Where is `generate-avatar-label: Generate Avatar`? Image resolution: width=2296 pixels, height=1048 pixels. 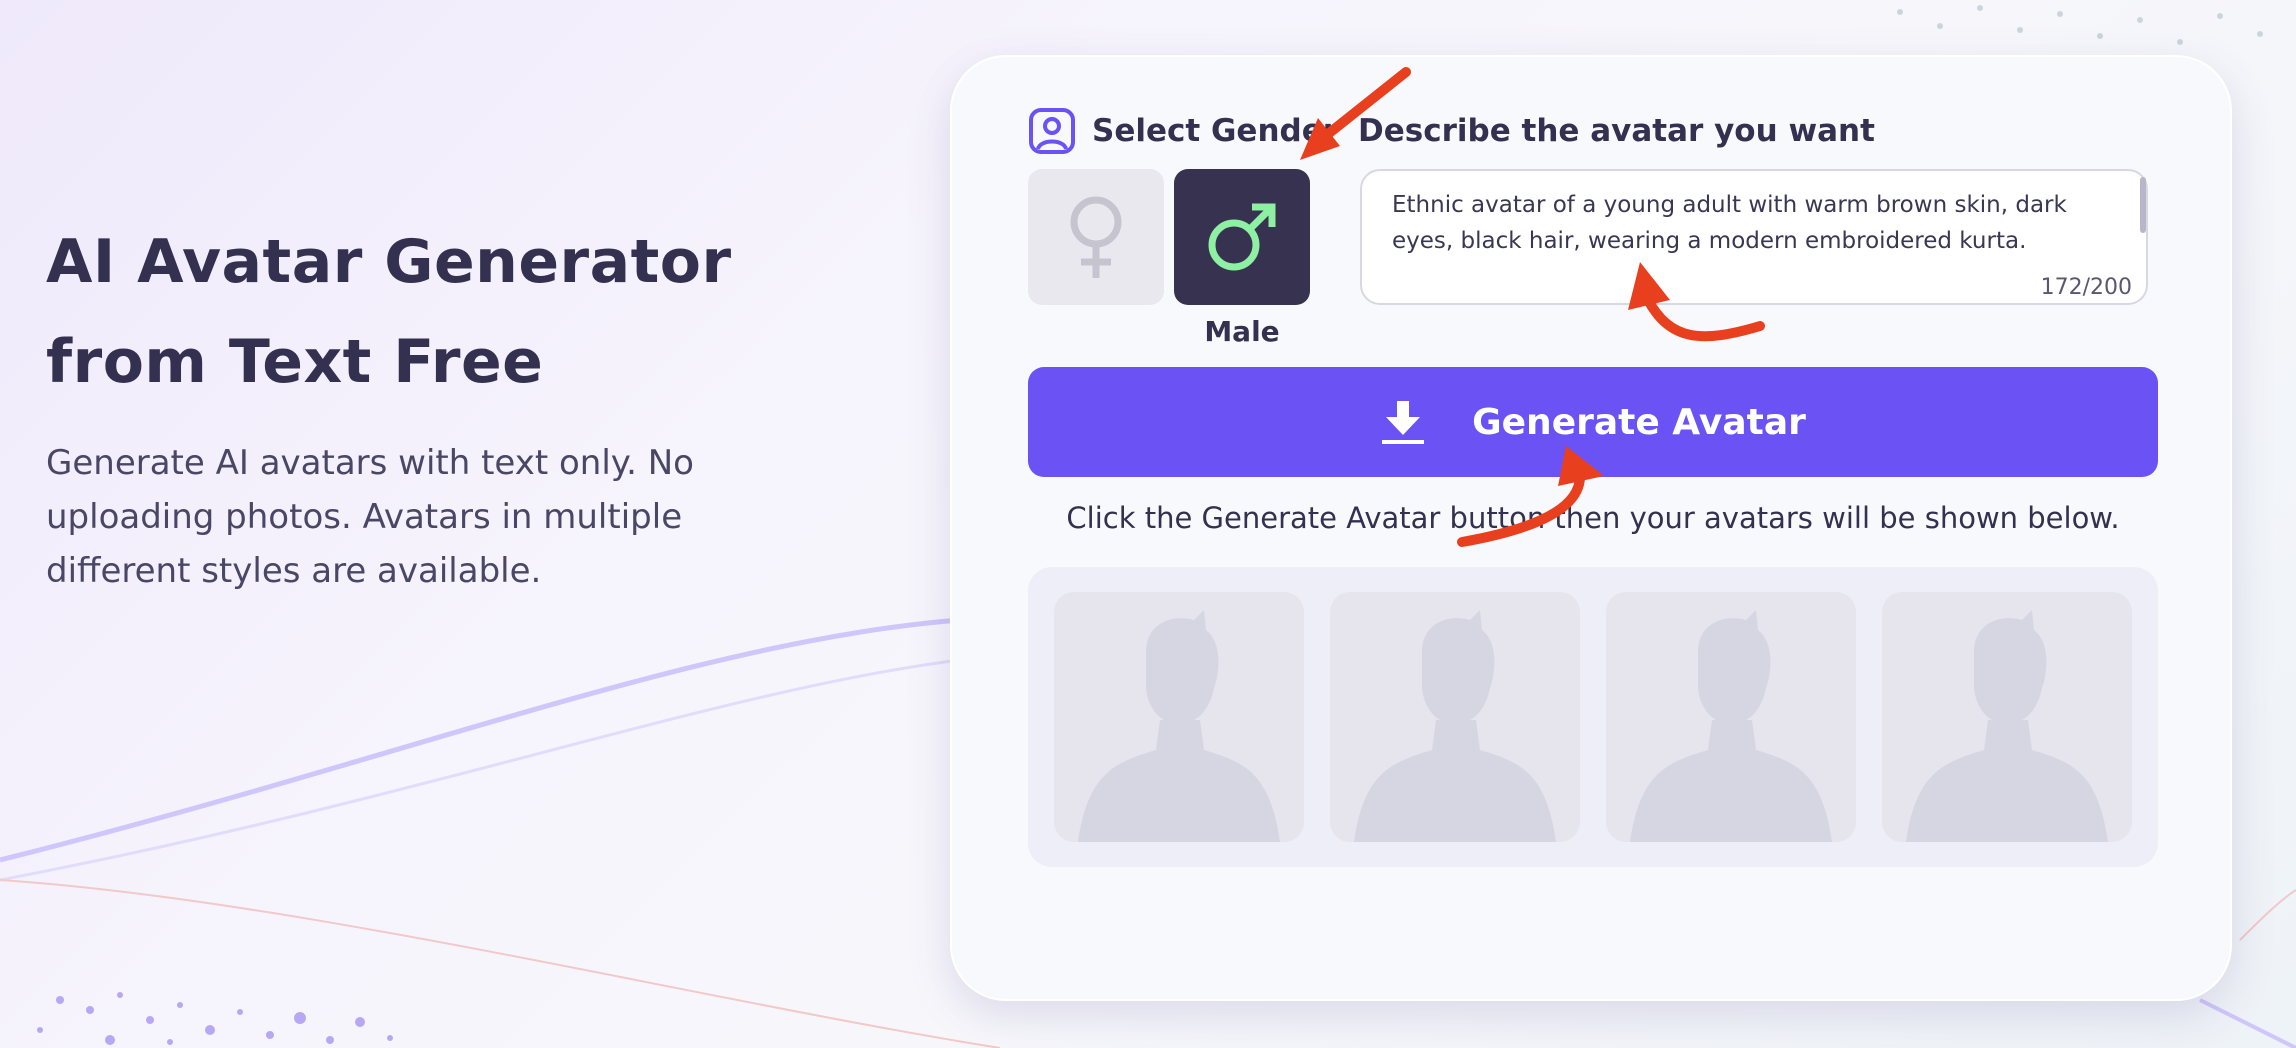 generate-avatar-label: Generate Avatar is located at coordinates (1639, 422).